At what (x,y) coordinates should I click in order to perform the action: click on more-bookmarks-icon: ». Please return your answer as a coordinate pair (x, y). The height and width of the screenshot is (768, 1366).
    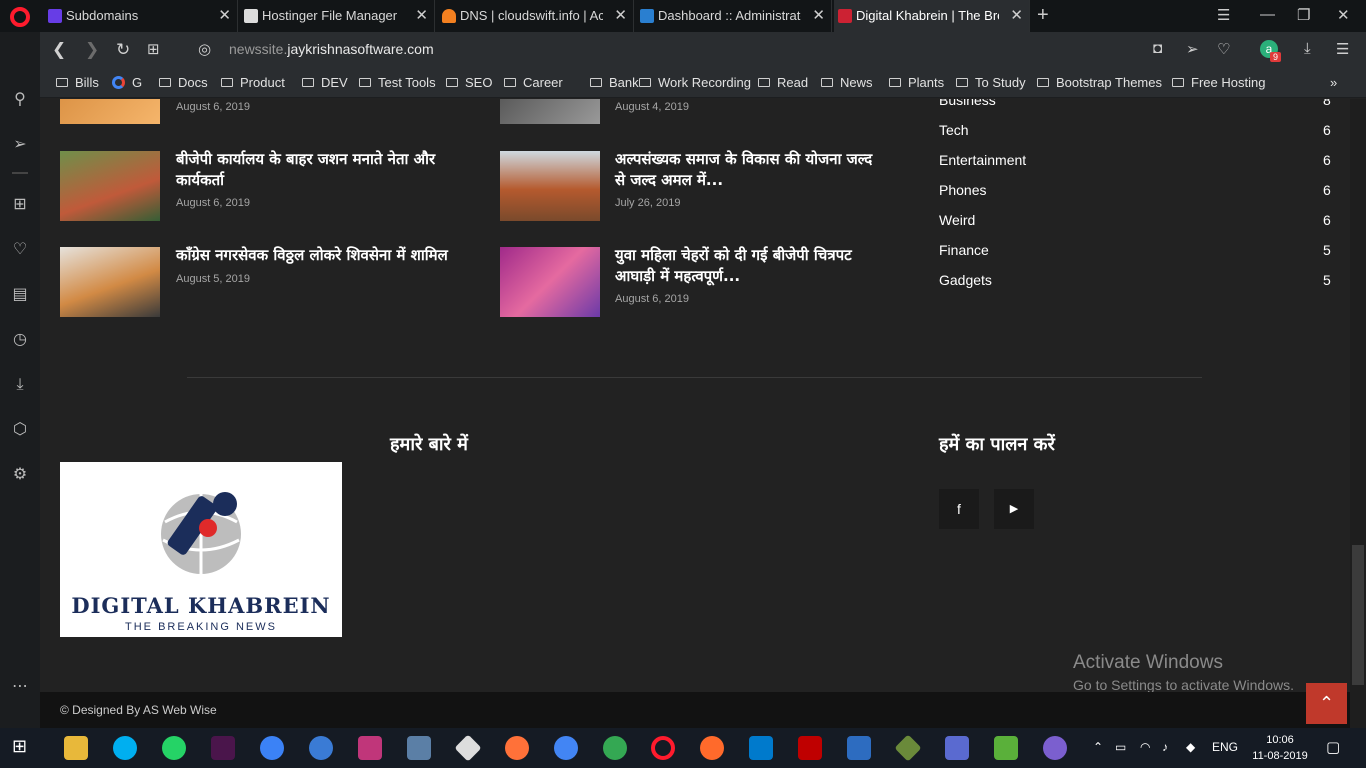
    Looking at the image, I should click on (1333, 82).